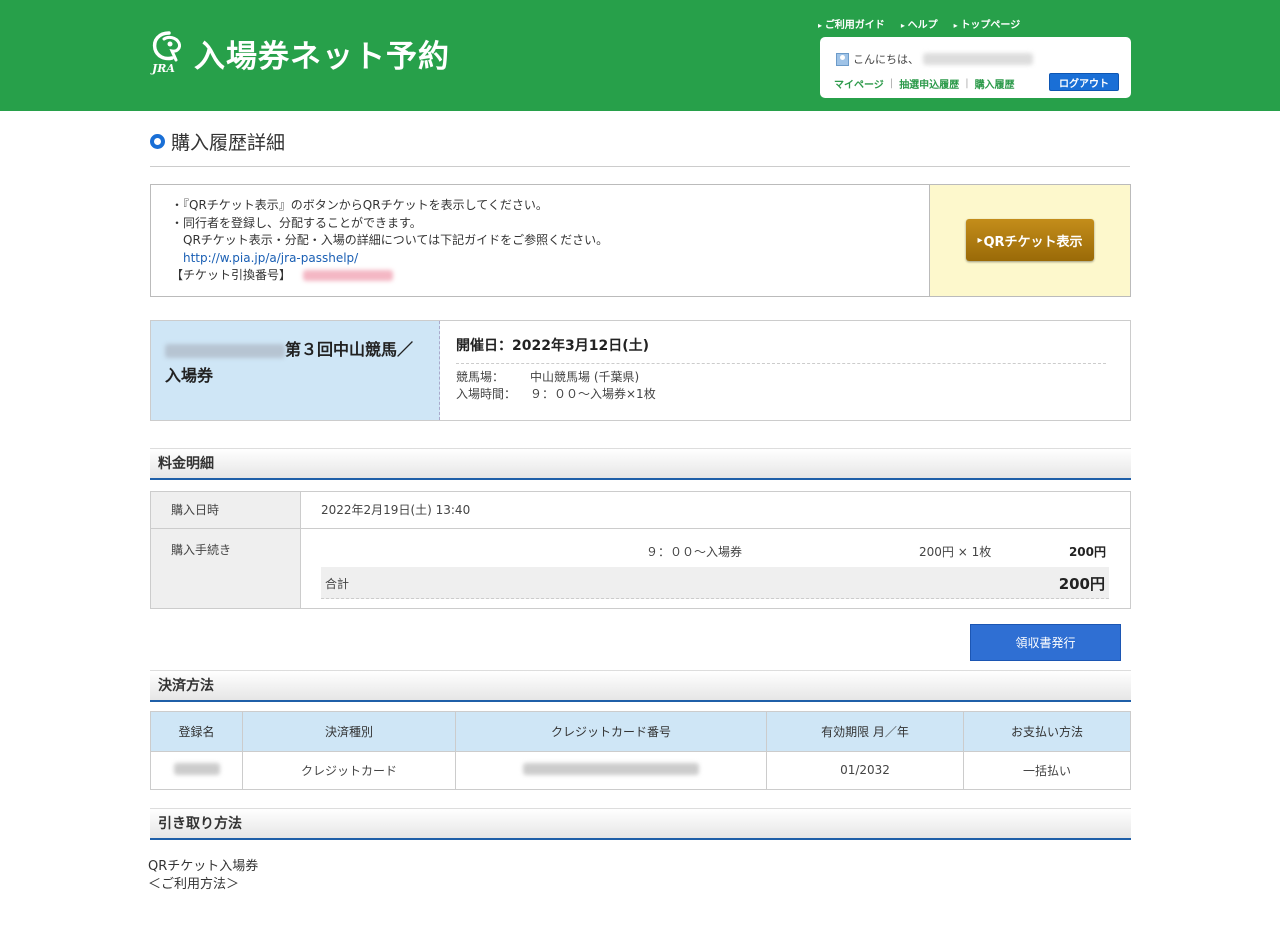  Describe the element at coordinates (359, 205) in the screenshot. I see `info-line: ・『QRチケット表示』のボタンからQRチケットを表示してください。` at that location.